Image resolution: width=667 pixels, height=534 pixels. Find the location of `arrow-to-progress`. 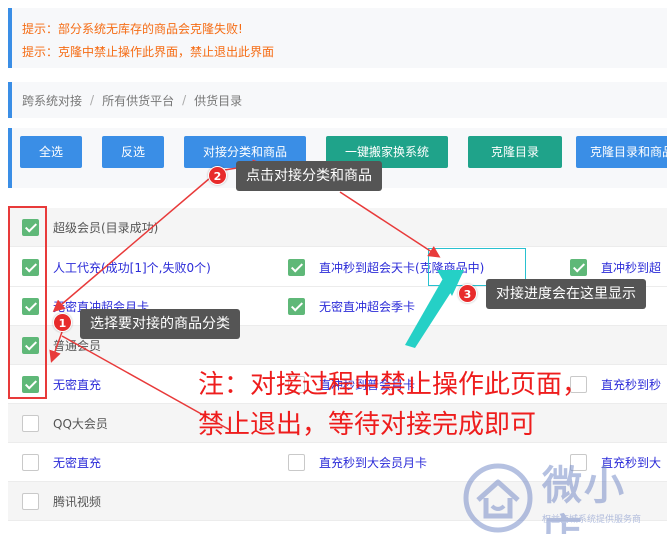

arrow-to-progress is located at coordinates (390, 224).